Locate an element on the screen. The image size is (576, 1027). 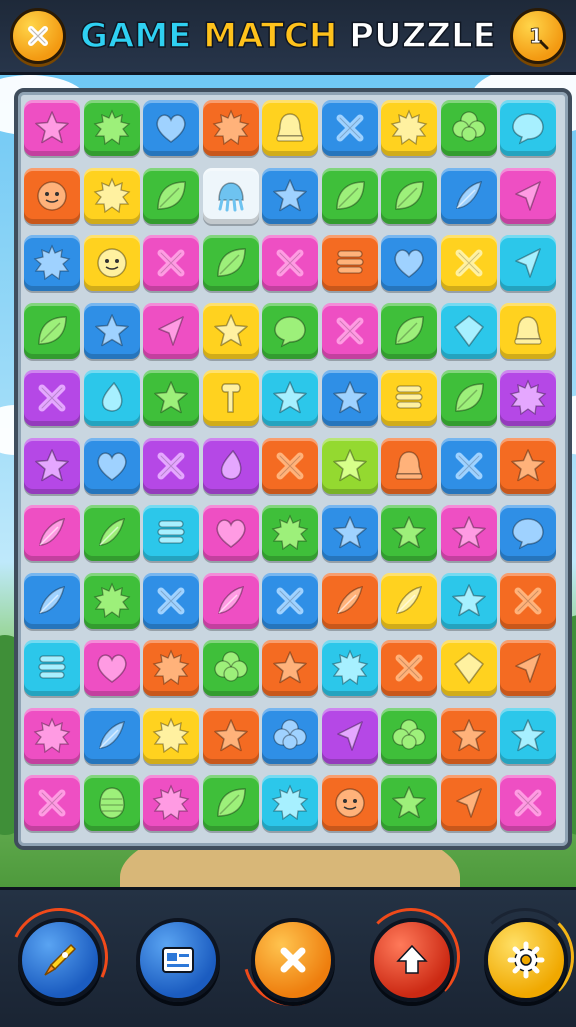
tile-yellow-face is located at coordinates (111, 263).